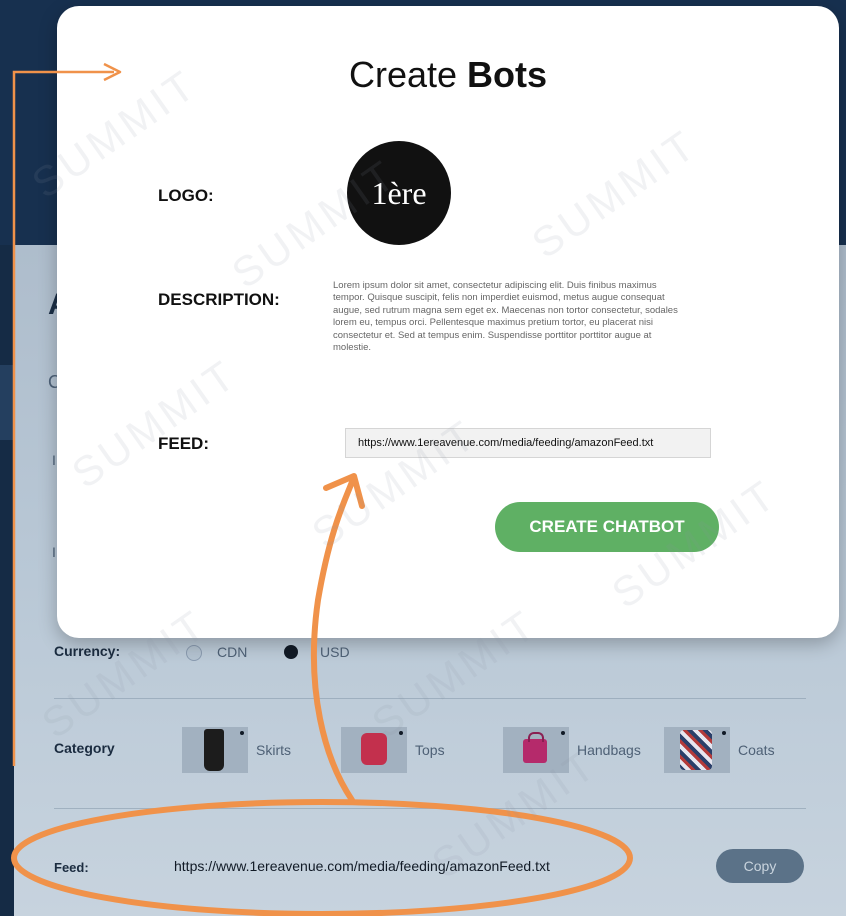 Image resolution: width=846 pixels, height=916 pixels. I want to click on brand-logo: 1ère, so click(399, 193).